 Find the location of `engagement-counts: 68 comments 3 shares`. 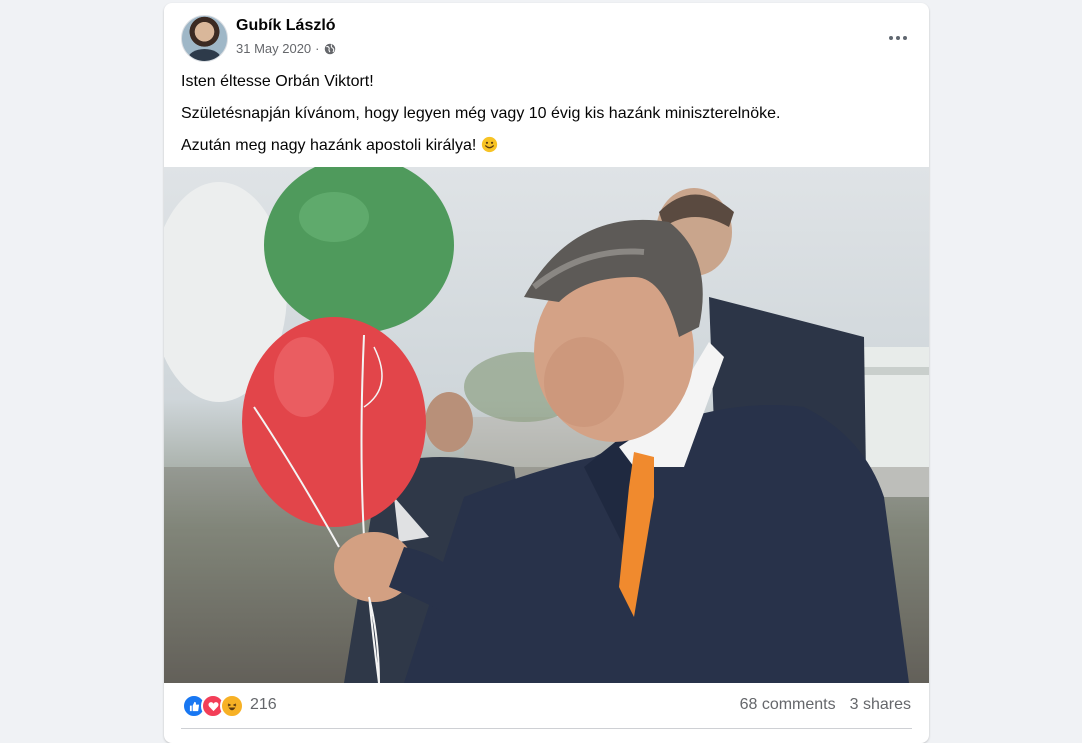

engagement-counts: 68 comments 3 shares is located at coordinates (825, 705).